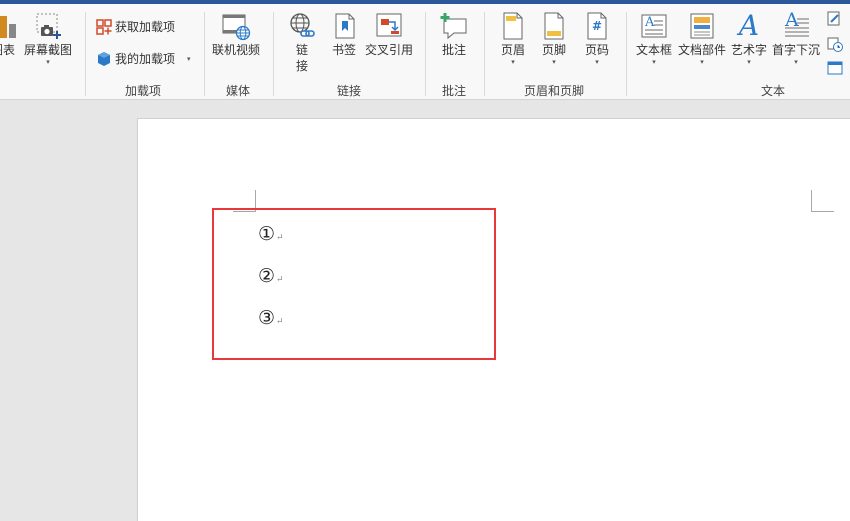 The width and height of the screenshot is (850, 521). I want to click on quick-parts-button: 文档部件 ▾, so click(702, 38).